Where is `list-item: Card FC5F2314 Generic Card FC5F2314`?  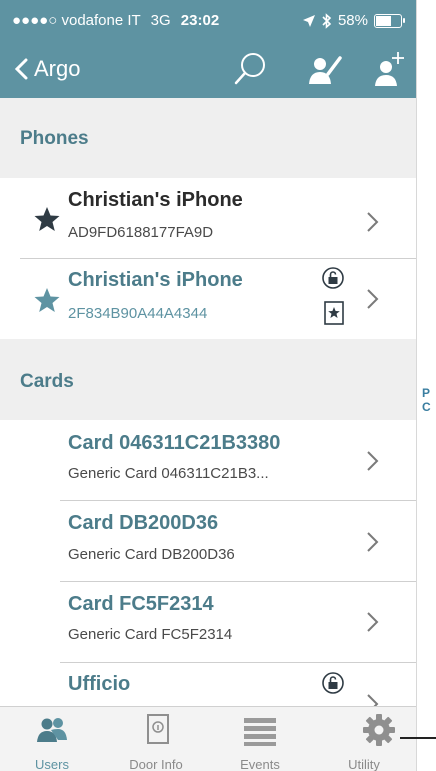 list-item: Card FC5F2314 Generic Card FC5F2314 is located at coordinates (208, 622).